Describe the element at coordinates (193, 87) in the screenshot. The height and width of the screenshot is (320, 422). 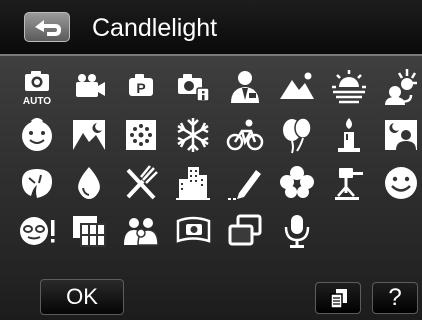
I see `camera-info-icon` at that location.